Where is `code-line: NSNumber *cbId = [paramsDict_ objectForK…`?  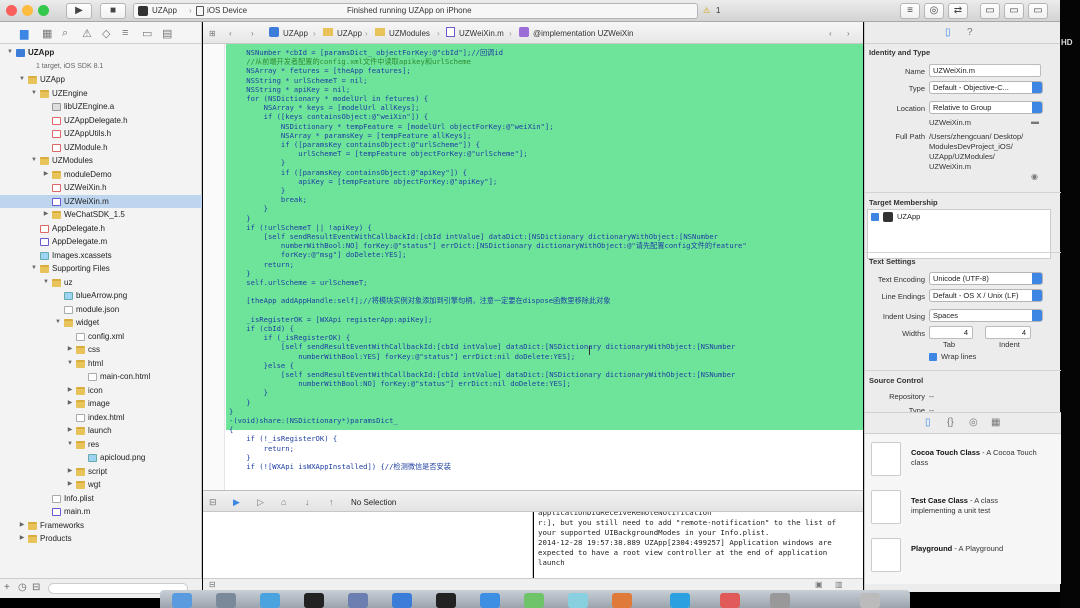 code-line: NSNumber *cbId = [paramsDict_ objectForK… is located at coordinates (366, 52).